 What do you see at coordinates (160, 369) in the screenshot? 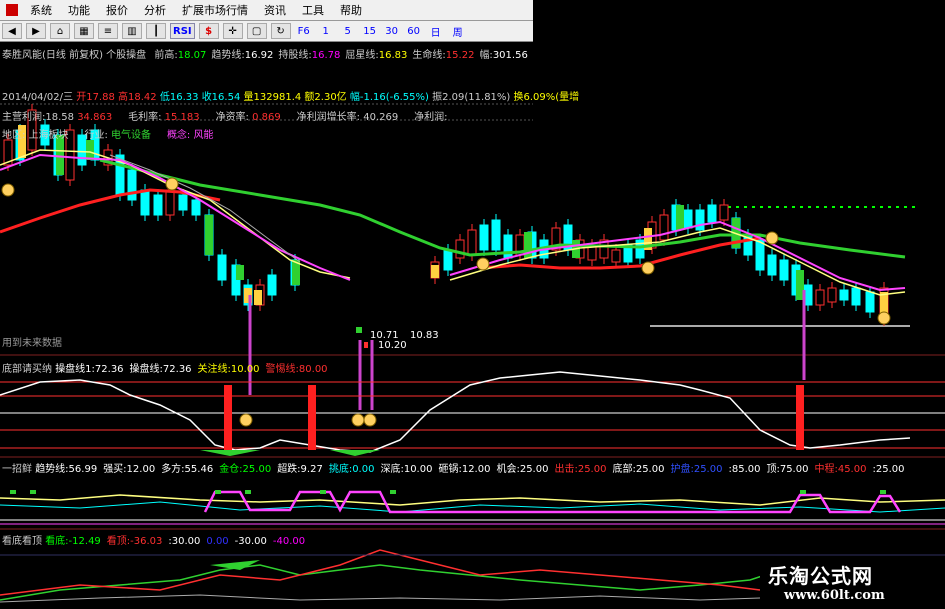
I see `panel2-item: 操盘线:72.36` at bounding box center [160, 369].